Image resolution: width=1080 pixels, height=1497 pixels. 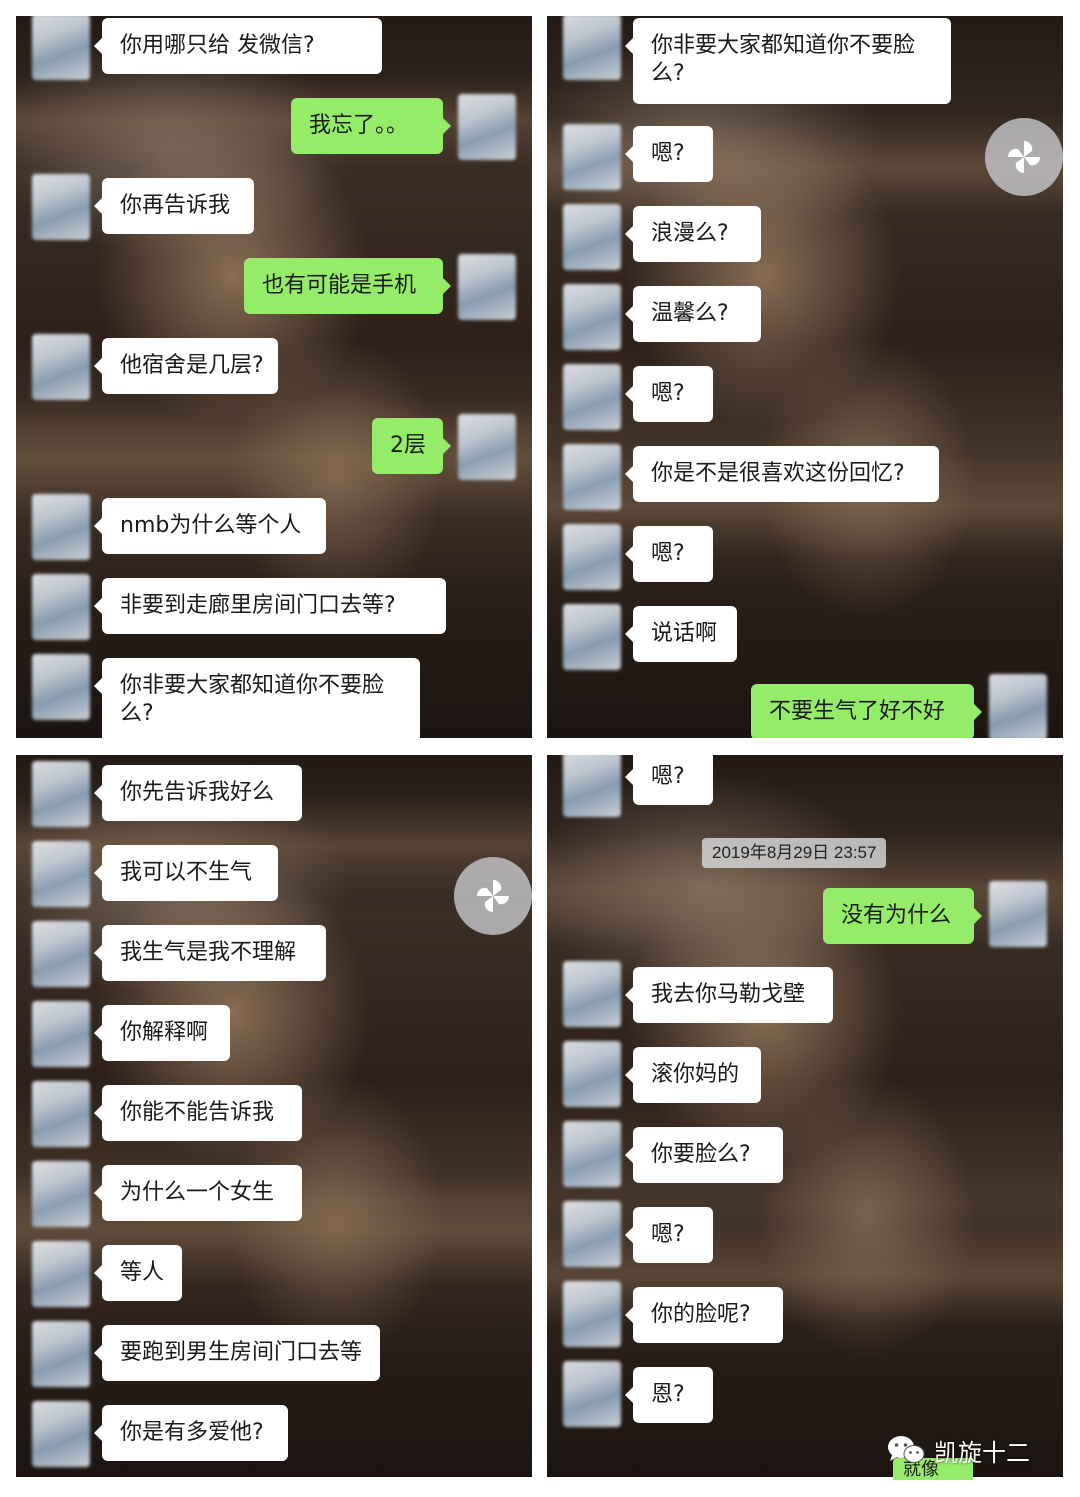 What do you see at coordinates (237, 1353) in the screenshot?
I see `message-bubble-incoming: 要跑到男生房间门口去等` at bounding box center [237, 1353].